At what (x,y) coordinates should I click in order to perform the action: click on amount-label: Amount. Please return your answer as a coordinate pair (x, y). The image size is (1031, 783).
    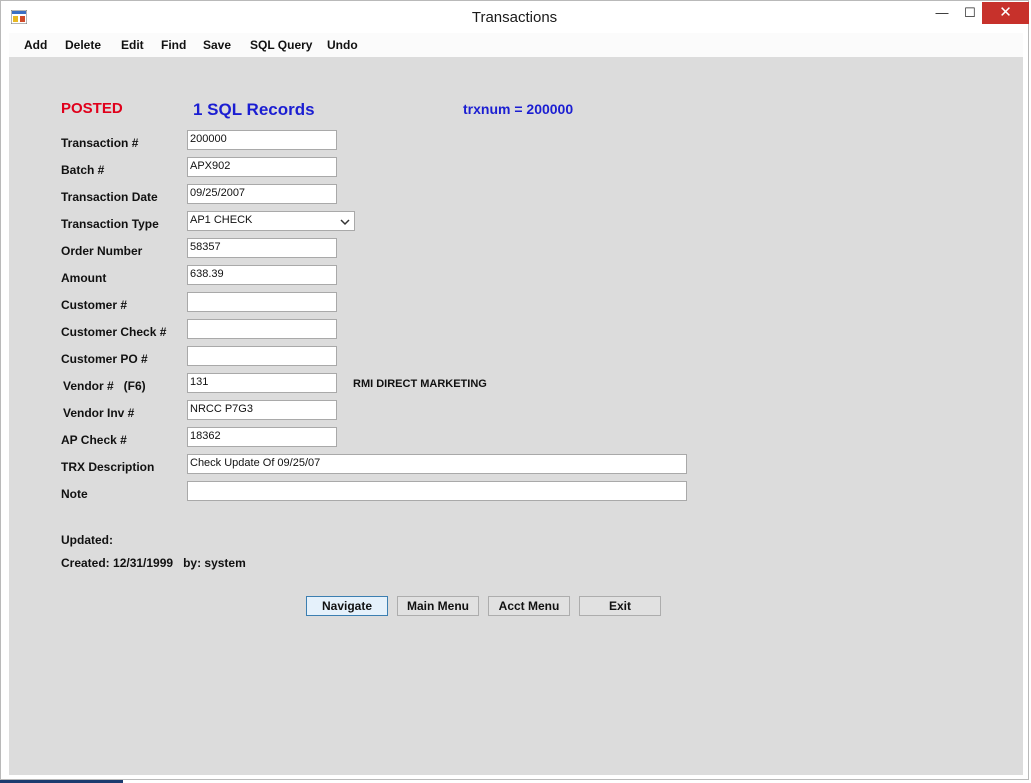
    Looking at the image, I should click on (84, 278).